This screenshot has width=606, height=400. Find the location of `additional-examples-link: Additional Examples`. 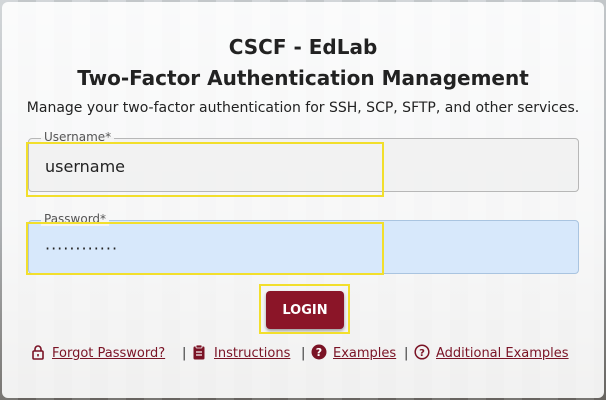

additional-examples-link: Additional Examples is located at coordinates (502, 353).